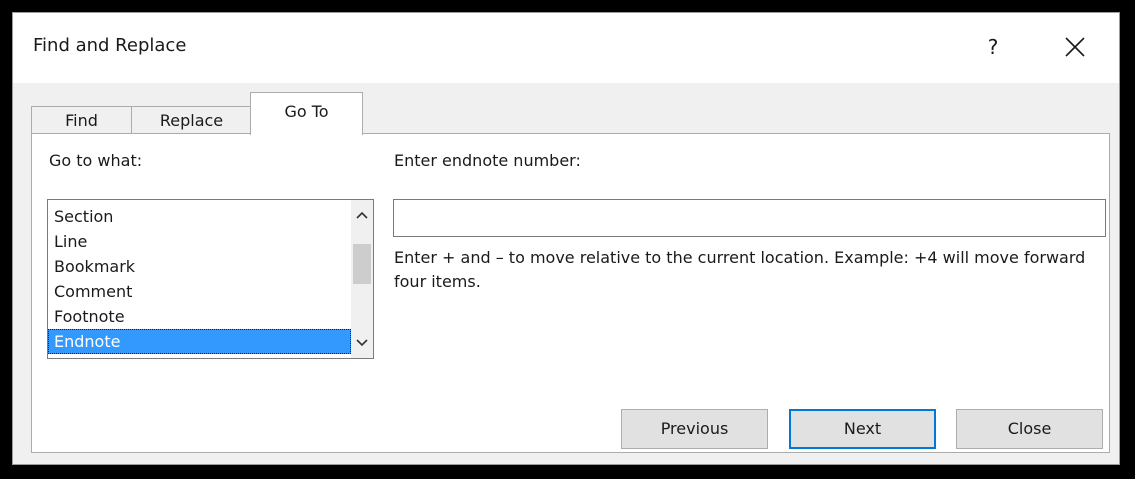 The height and width of the screenshot is (479, 1135). I want to click on tab-replace: Replace, so click(191, 120).